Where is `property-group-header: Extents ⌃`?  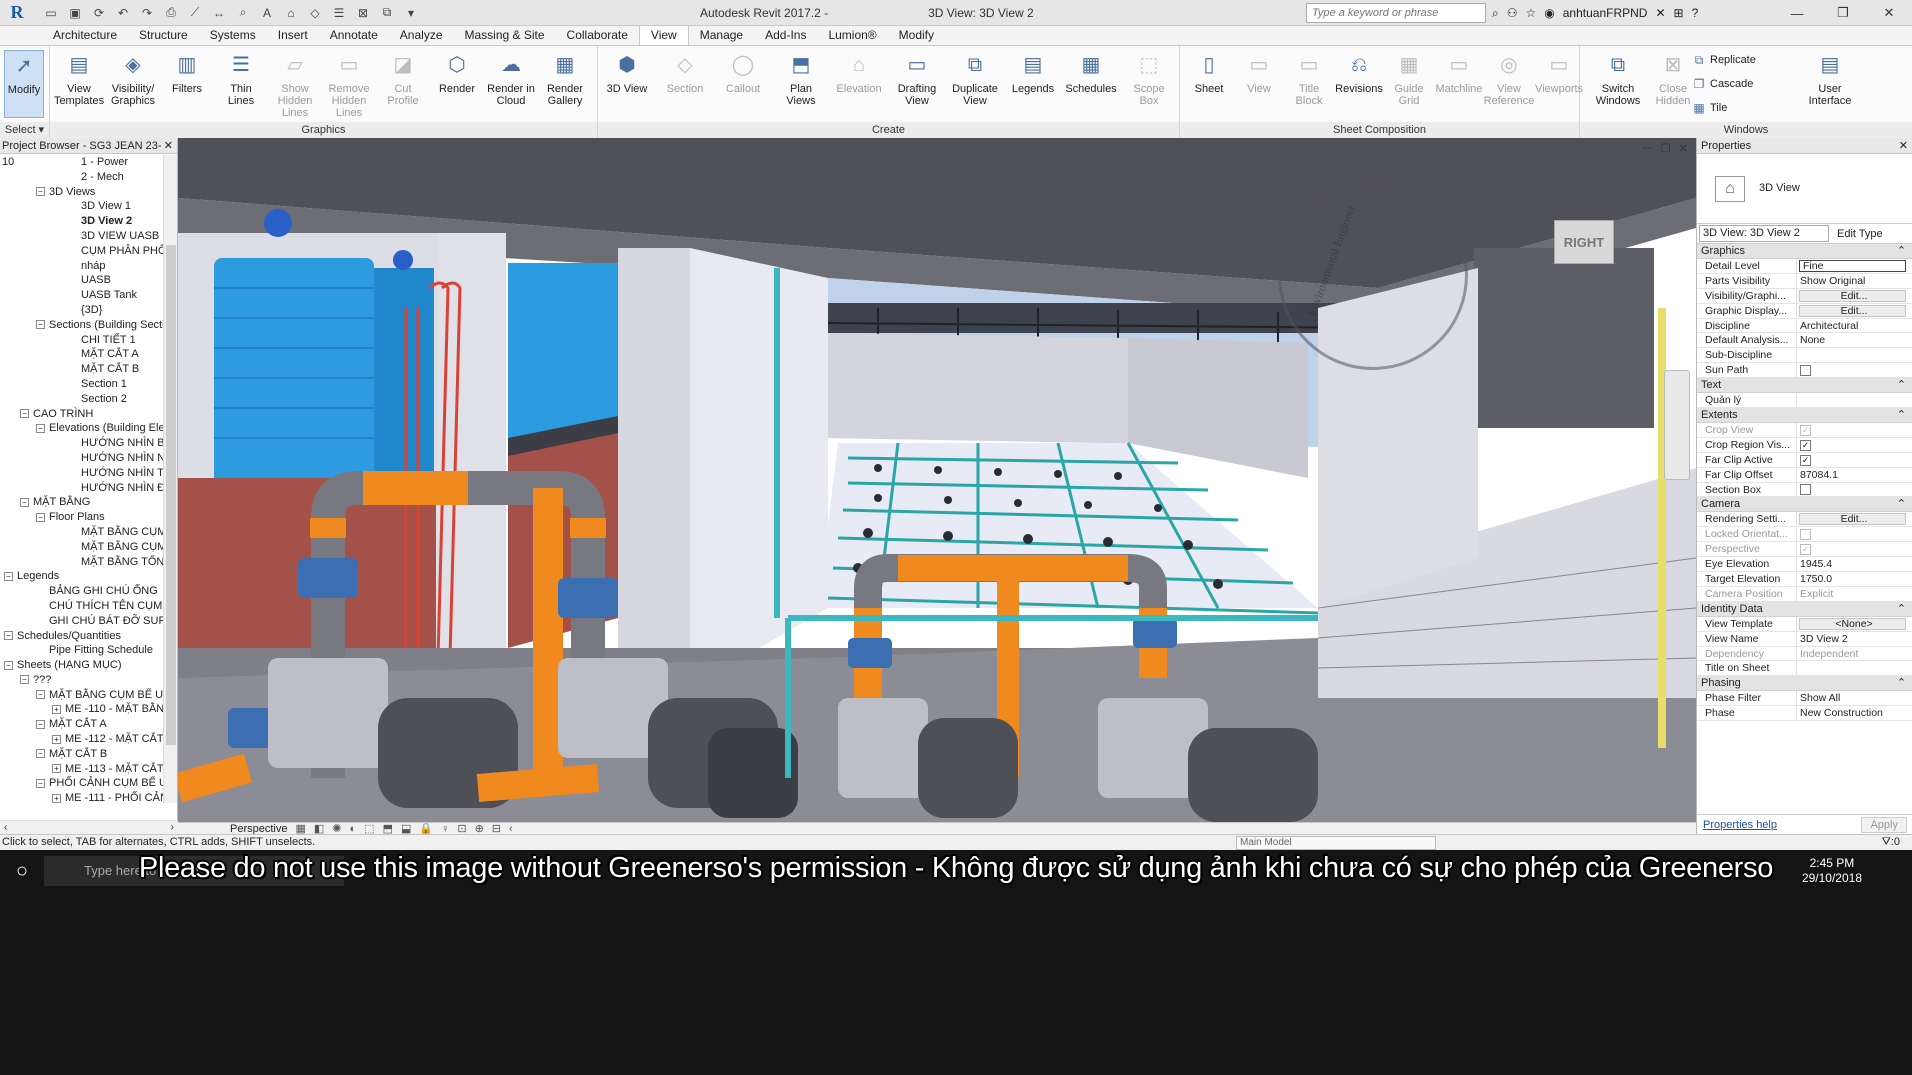
property-group-header: Extents ⌃ is located at coordinates (1804, 416).